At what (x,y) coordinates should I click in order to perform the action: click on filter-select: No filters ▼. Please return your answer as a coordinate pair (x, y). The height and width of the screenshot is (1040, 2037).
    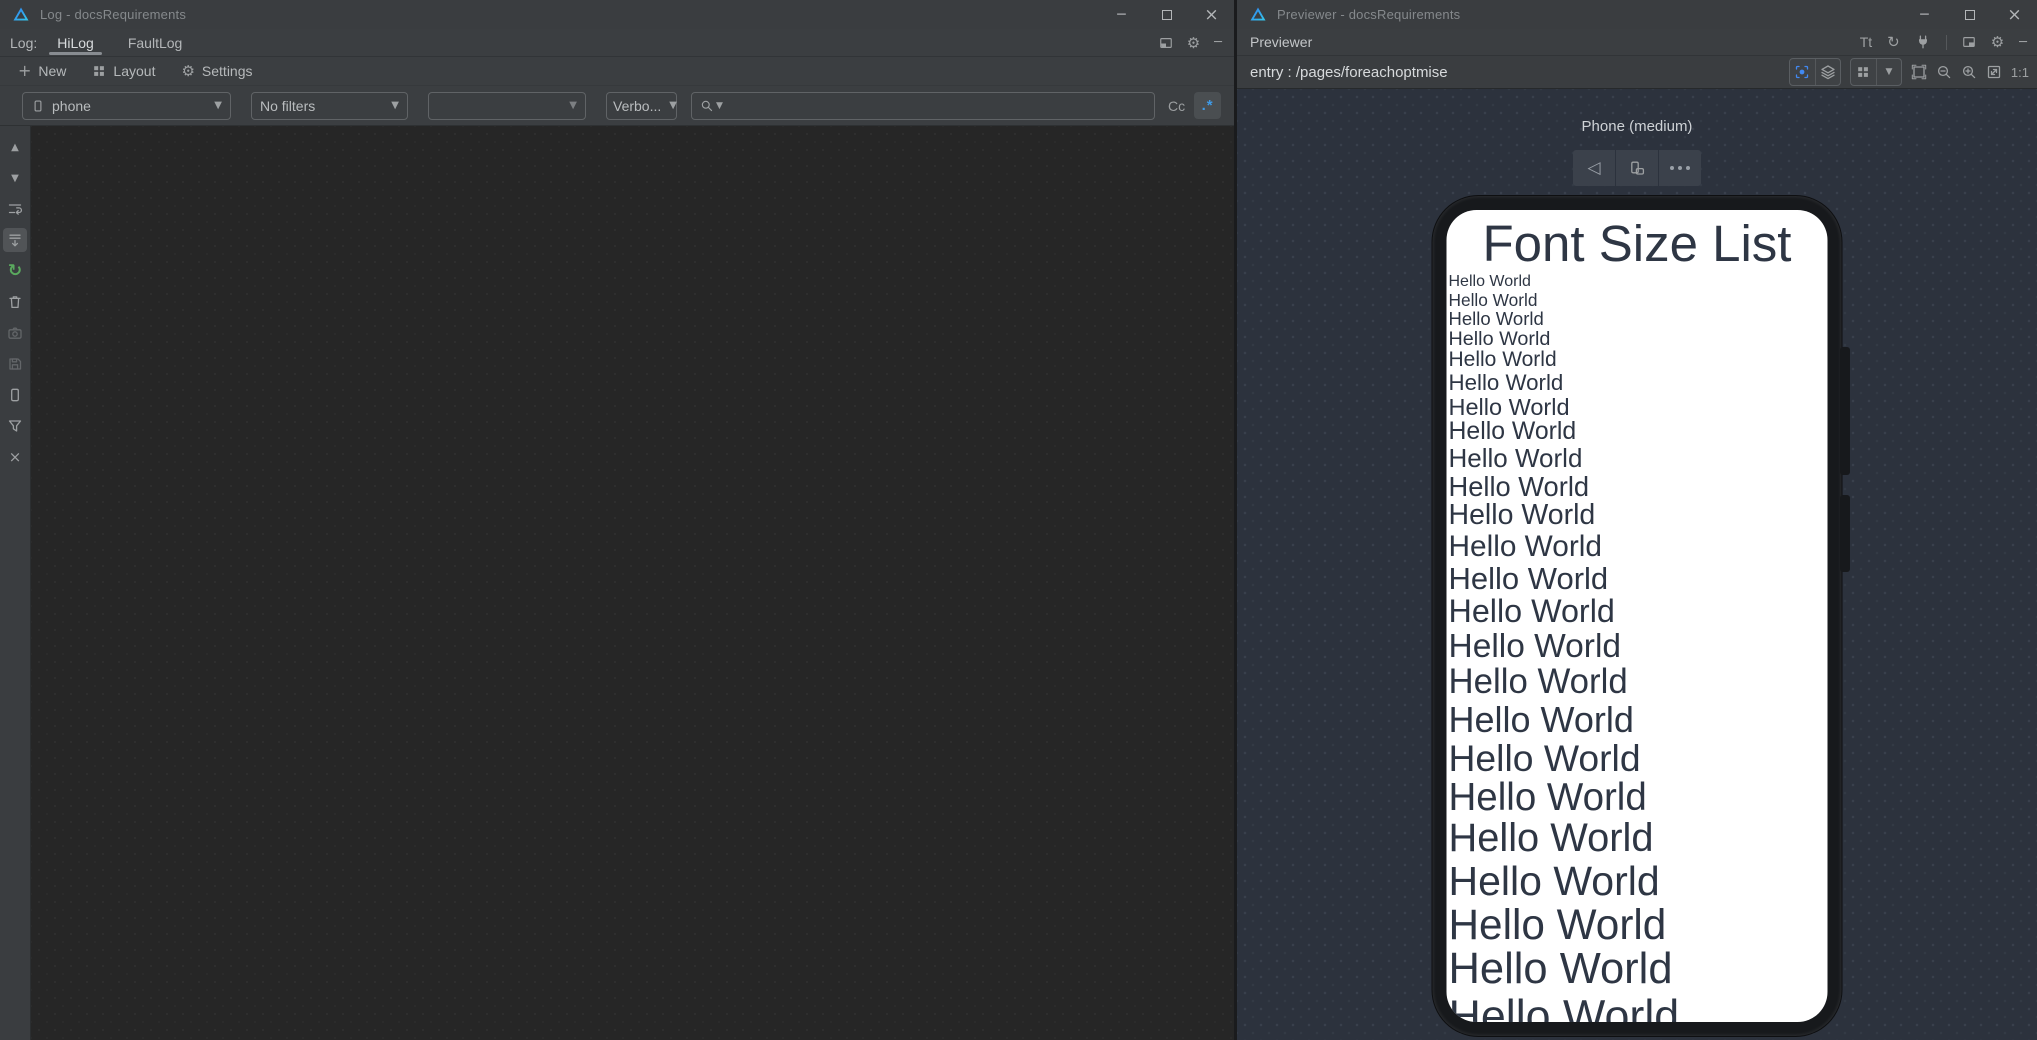
    Looking at the image, I should click on (329, 105).